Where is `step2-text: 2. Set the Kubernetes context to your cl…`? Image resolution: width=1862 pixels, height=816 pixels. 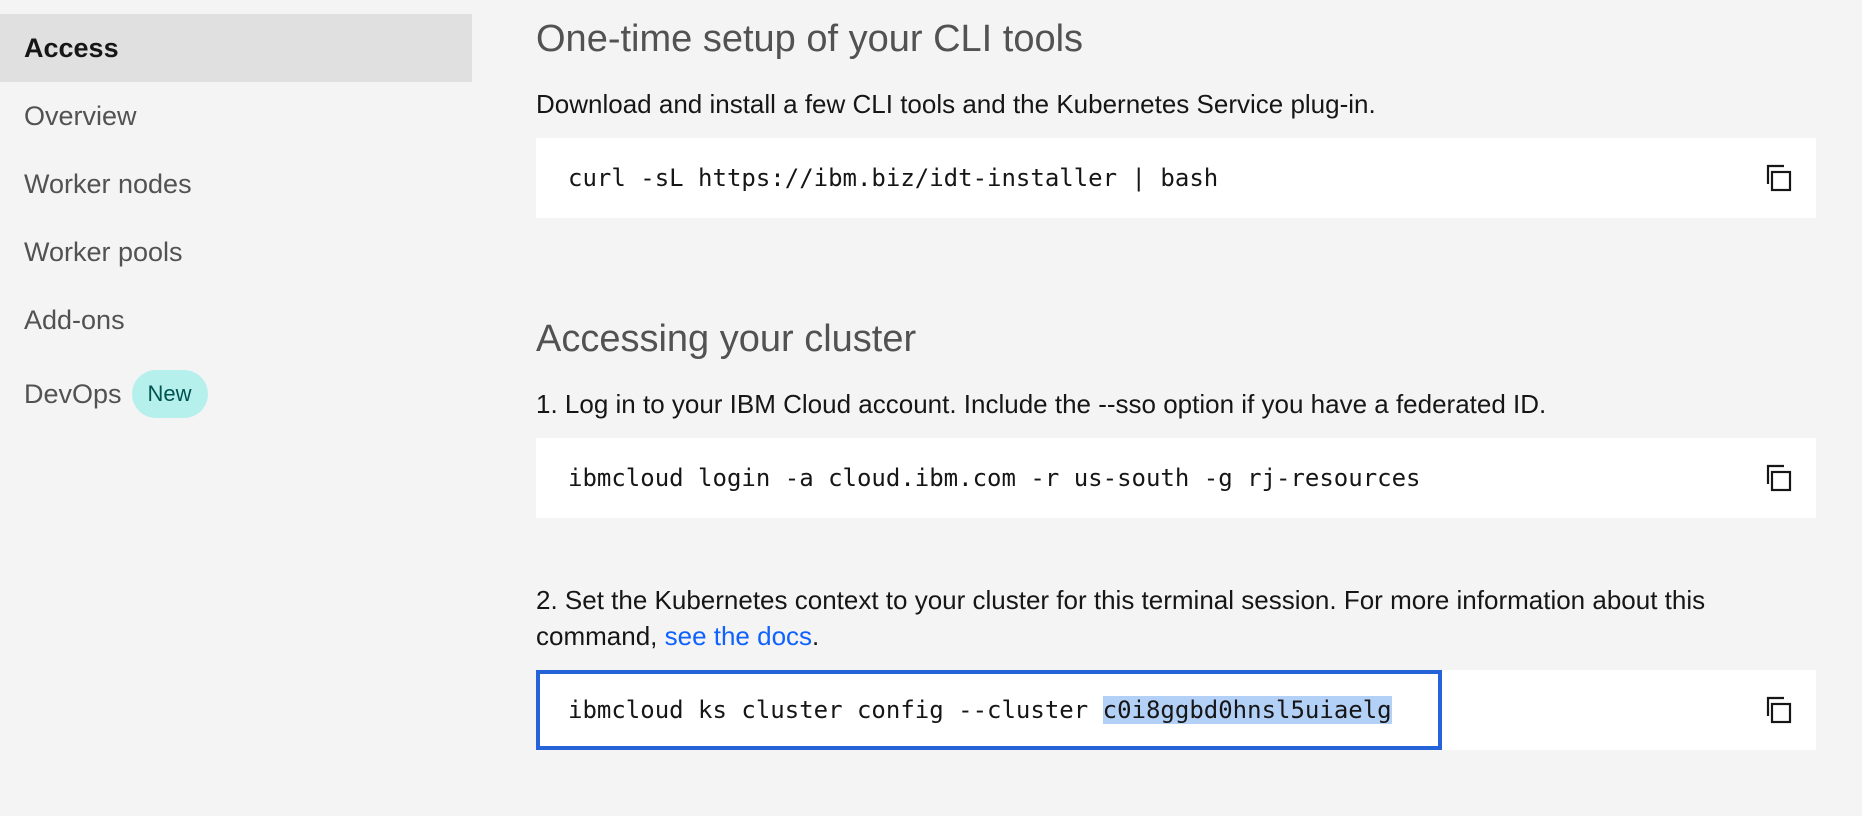 step2-text: 2. Set the Kubernetes context to your cl… is located at coordinates (1176, 618).